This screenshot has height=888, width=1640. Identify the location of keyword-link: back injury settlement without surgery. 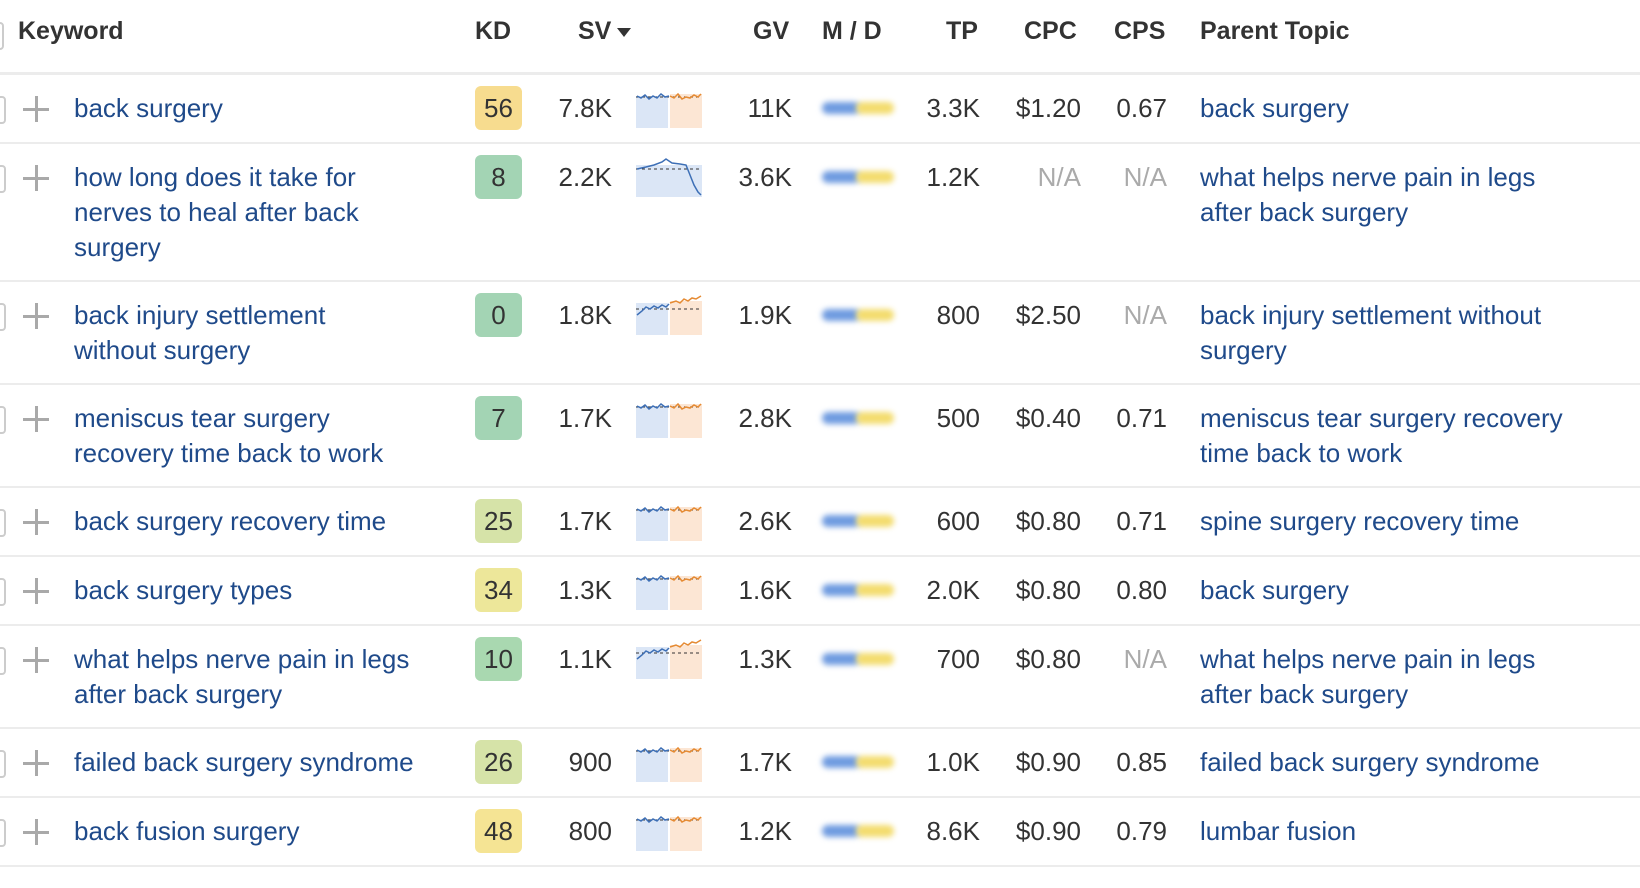
(264, 333).